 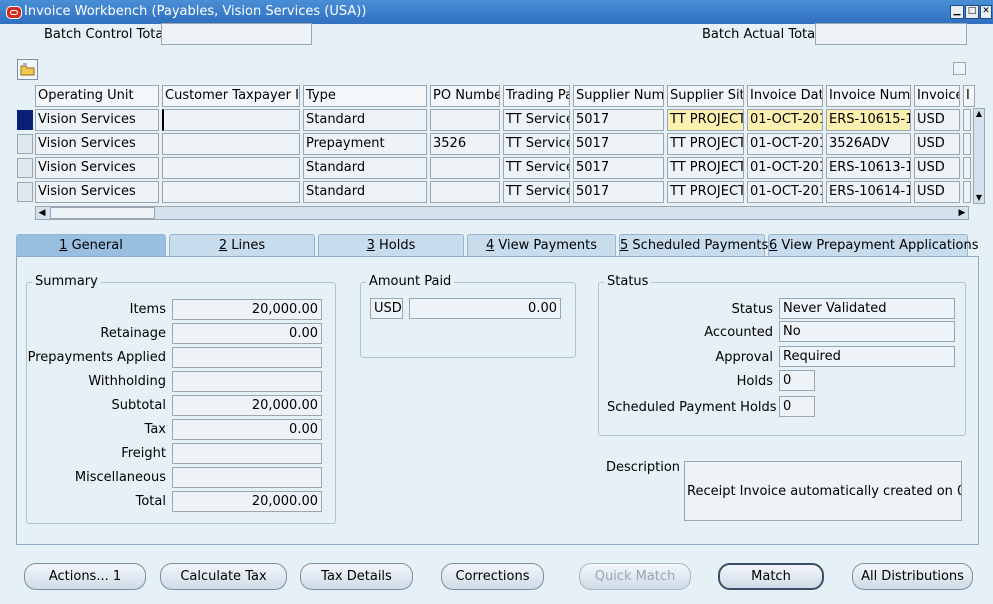 What do you see at coordinates (42, 213) in the screenshot?
I see `scroll-left-icon: ◀` at bounding box center [42, 213].